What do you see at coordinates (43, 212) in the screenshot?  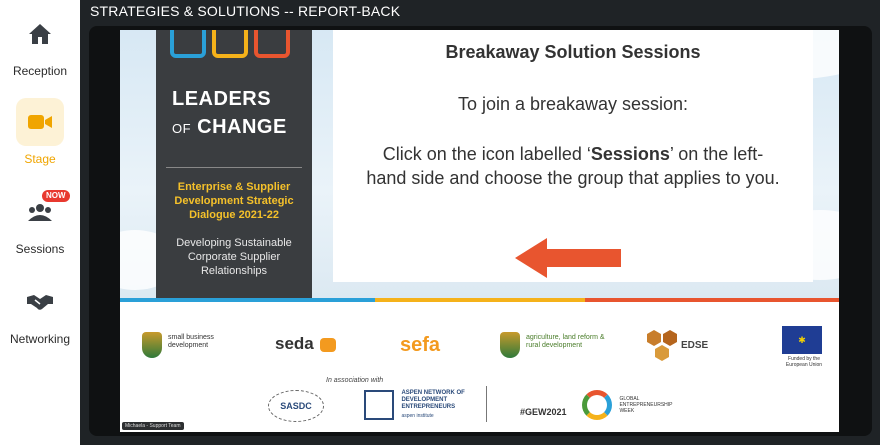 I see `sessions-group-icon: NOW` at bounding box center [43, 212].